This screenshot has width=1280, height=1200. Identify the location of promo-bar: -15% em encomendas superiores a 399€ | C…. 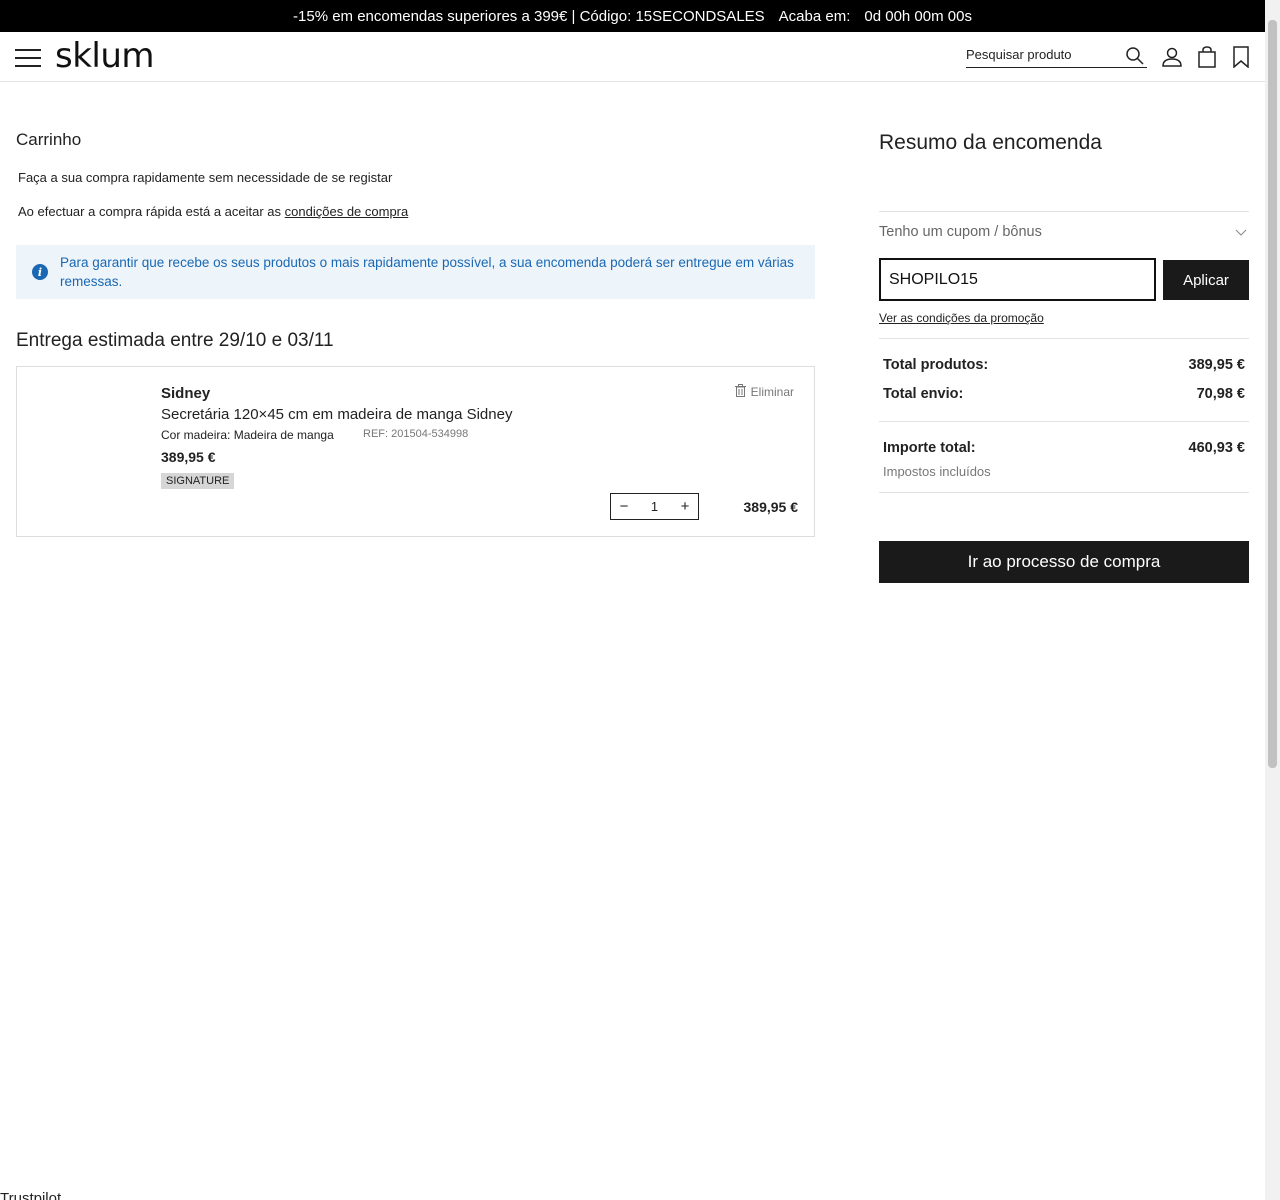
(632, 16).